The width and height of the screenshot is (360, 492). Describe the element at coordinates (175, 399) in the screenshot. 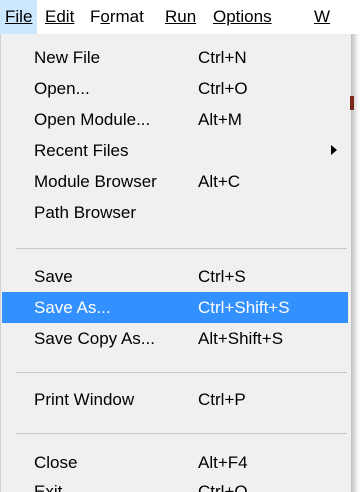

I see `menu-item-print-window: Print Window Ctrl+P` at that location.